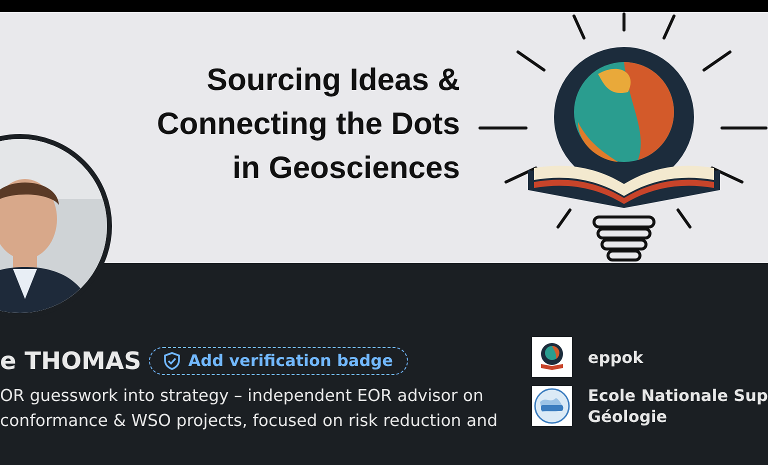  I want to click on add-verification-badge-button: Add verification badge, so click(278, 361).